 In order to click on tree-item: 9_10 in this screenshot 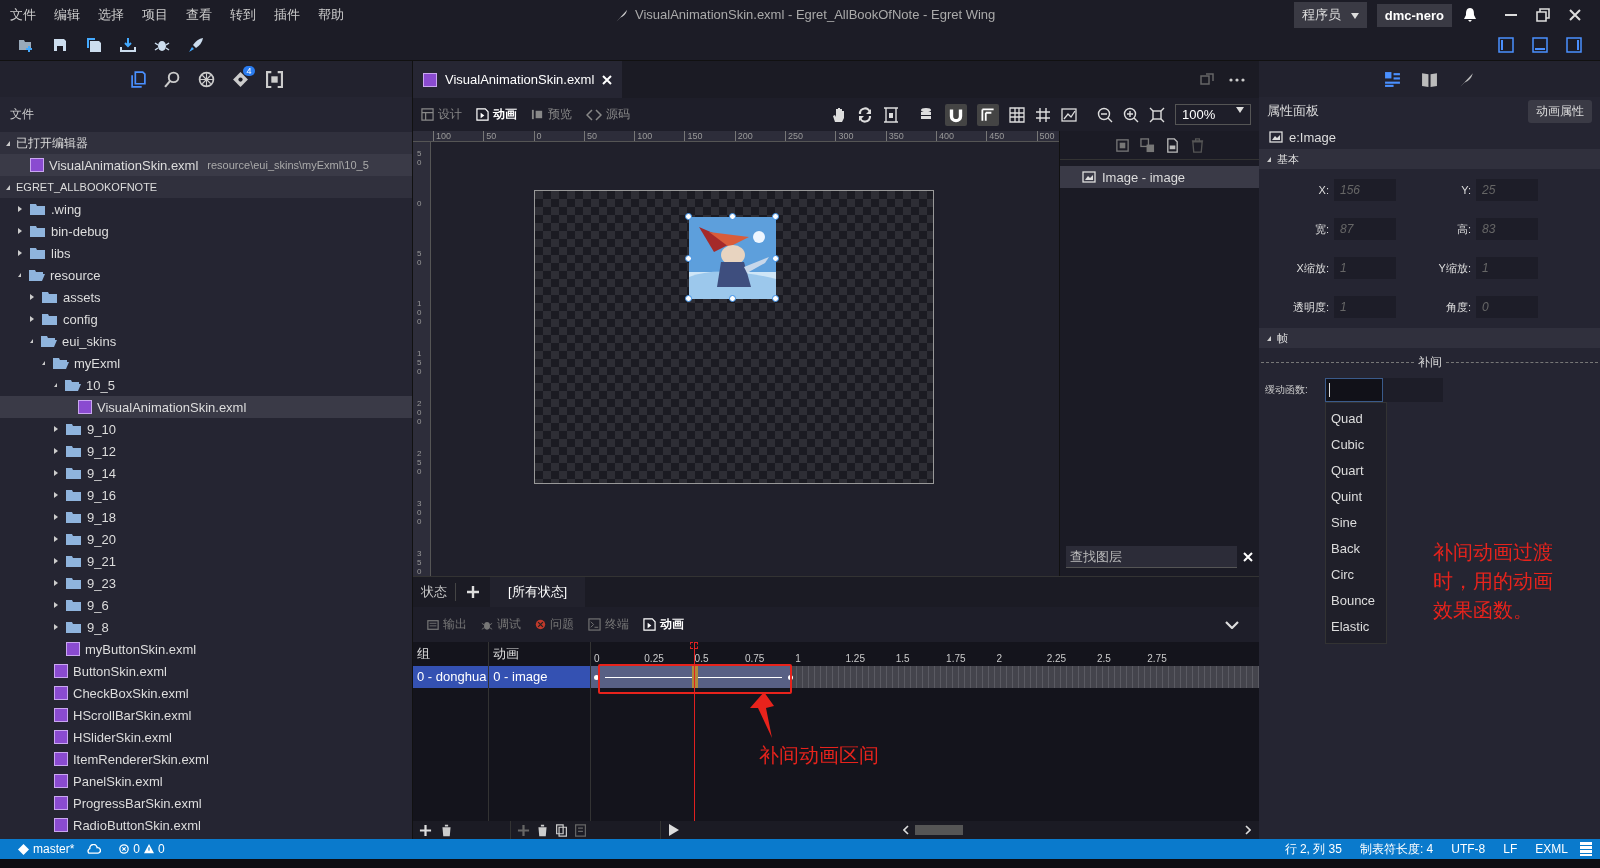, I will do `click(206, 429)`.